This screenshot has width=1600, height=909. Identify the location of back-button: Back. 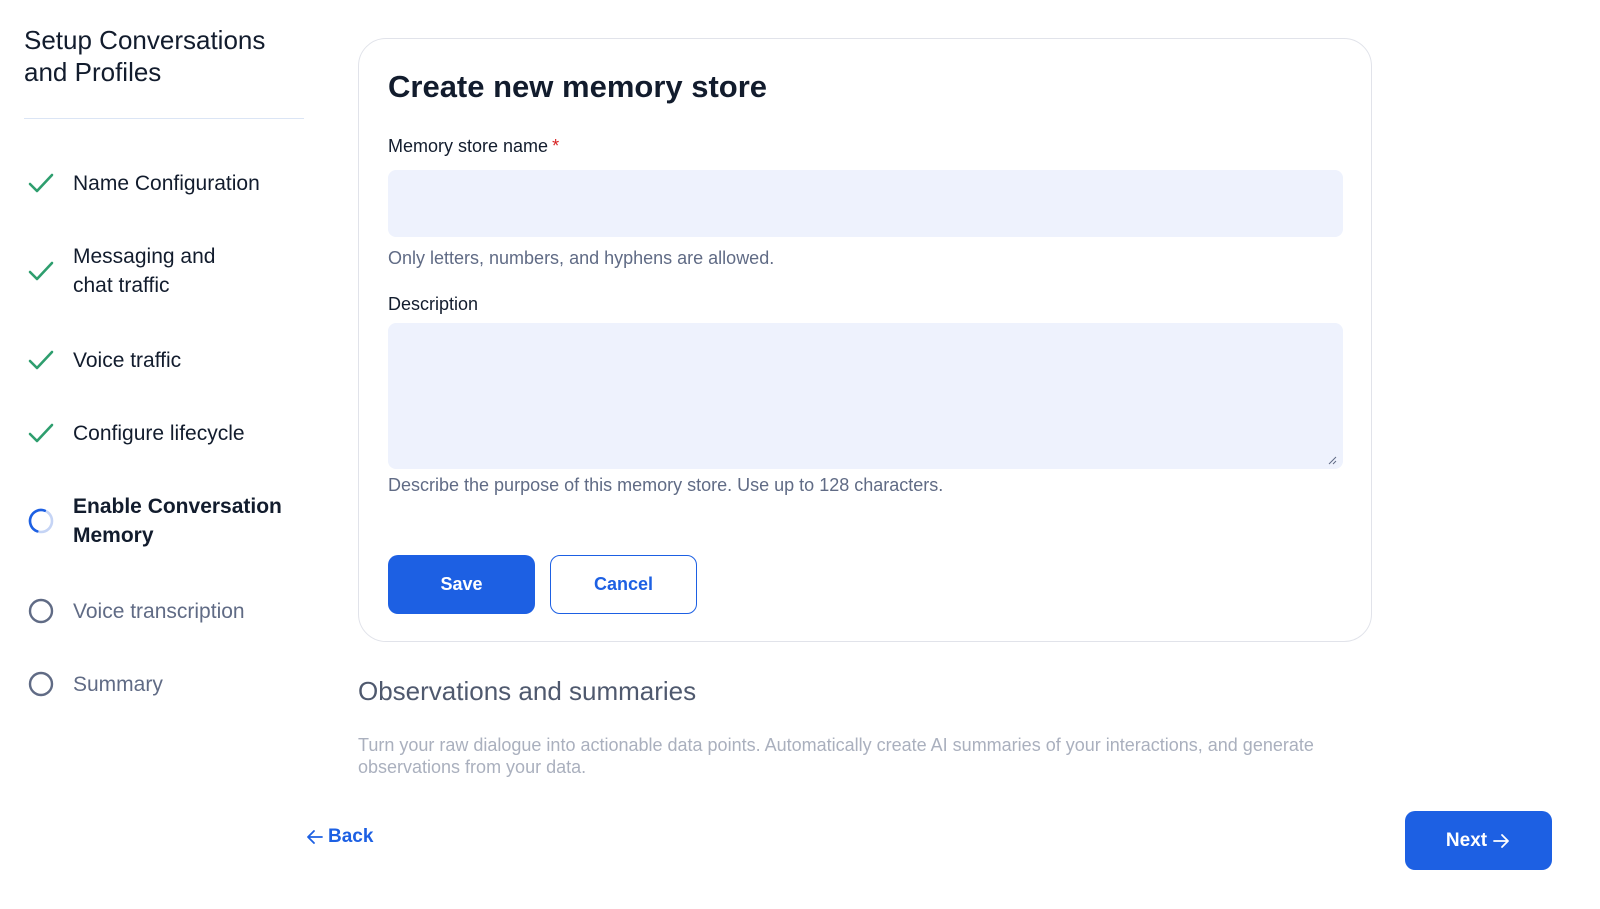
(339, 837).